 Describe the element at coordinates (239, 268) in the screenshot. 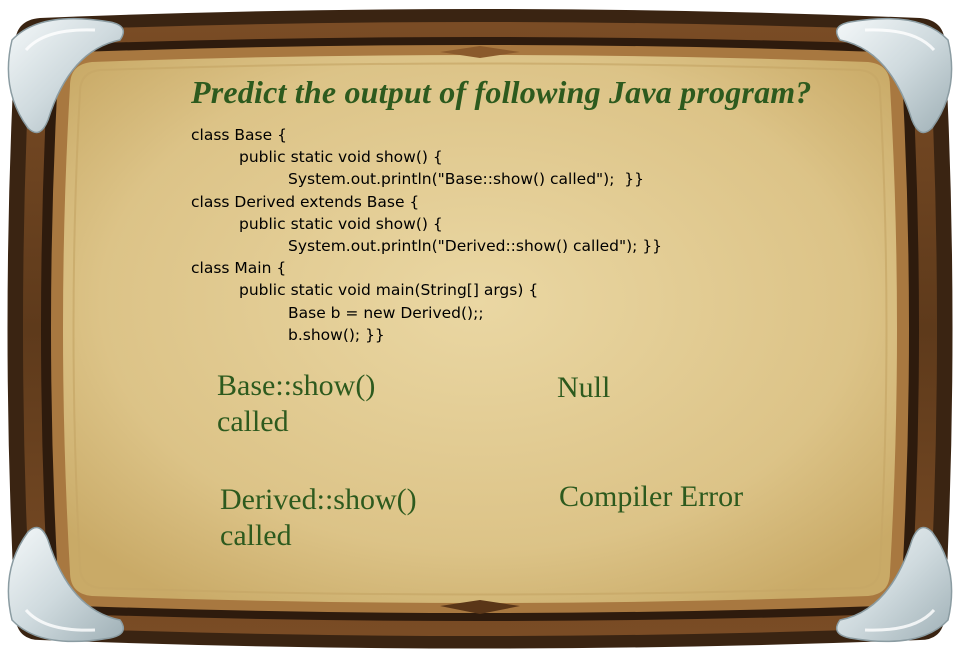

I see `code-line: class Main {` at that location.